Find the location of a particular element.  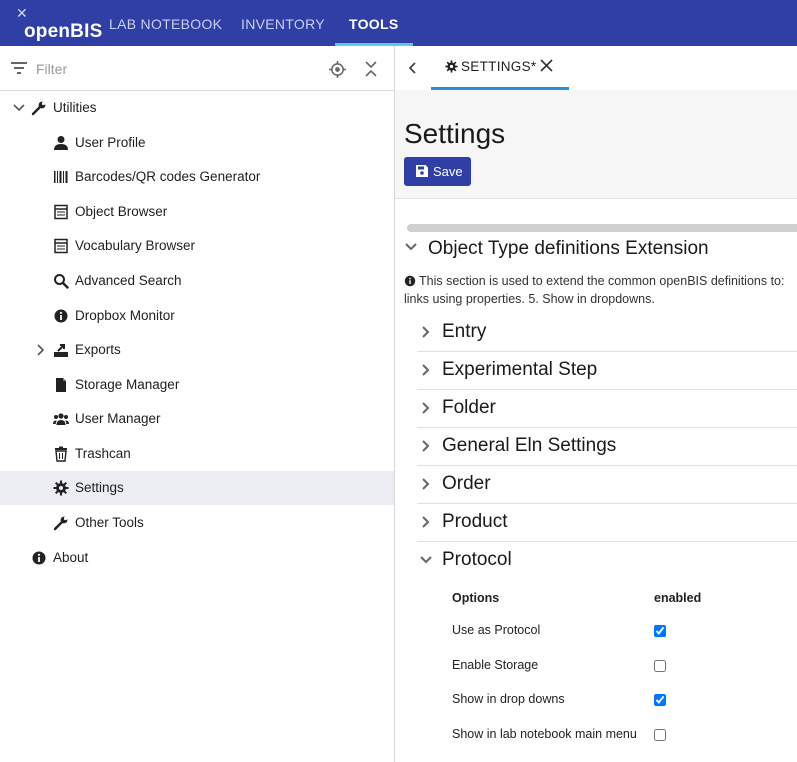

nav-inventory: INVENTORY is located at coordinates (283, 23).